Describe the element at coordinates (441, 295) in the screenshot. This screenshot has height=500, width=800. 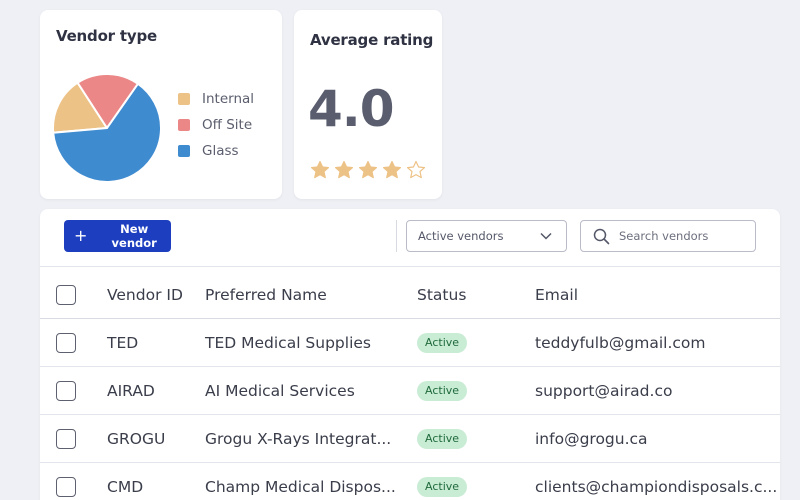
I see `header-status: Status` at that location.